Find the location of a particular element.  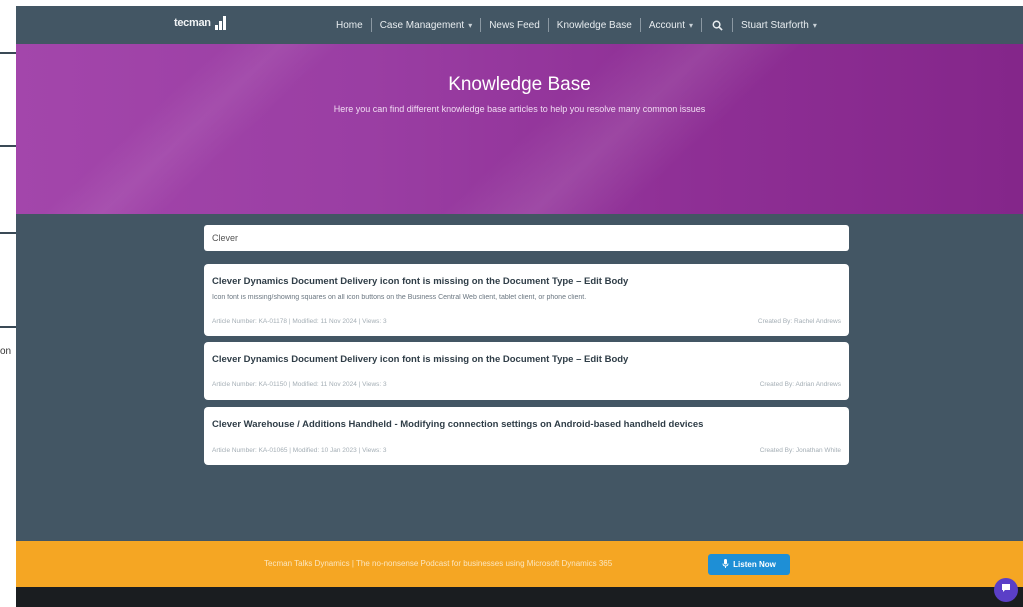

search-icon is located at coordinates (717, 25).